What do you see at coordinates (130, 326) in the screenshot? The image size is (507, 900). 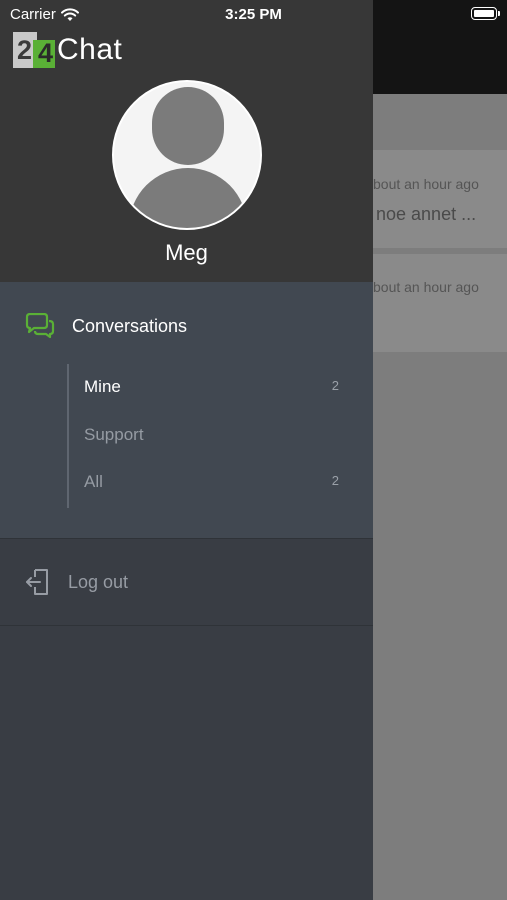 I see `conversations-label: Conversations` at bounding box center [130, 326].